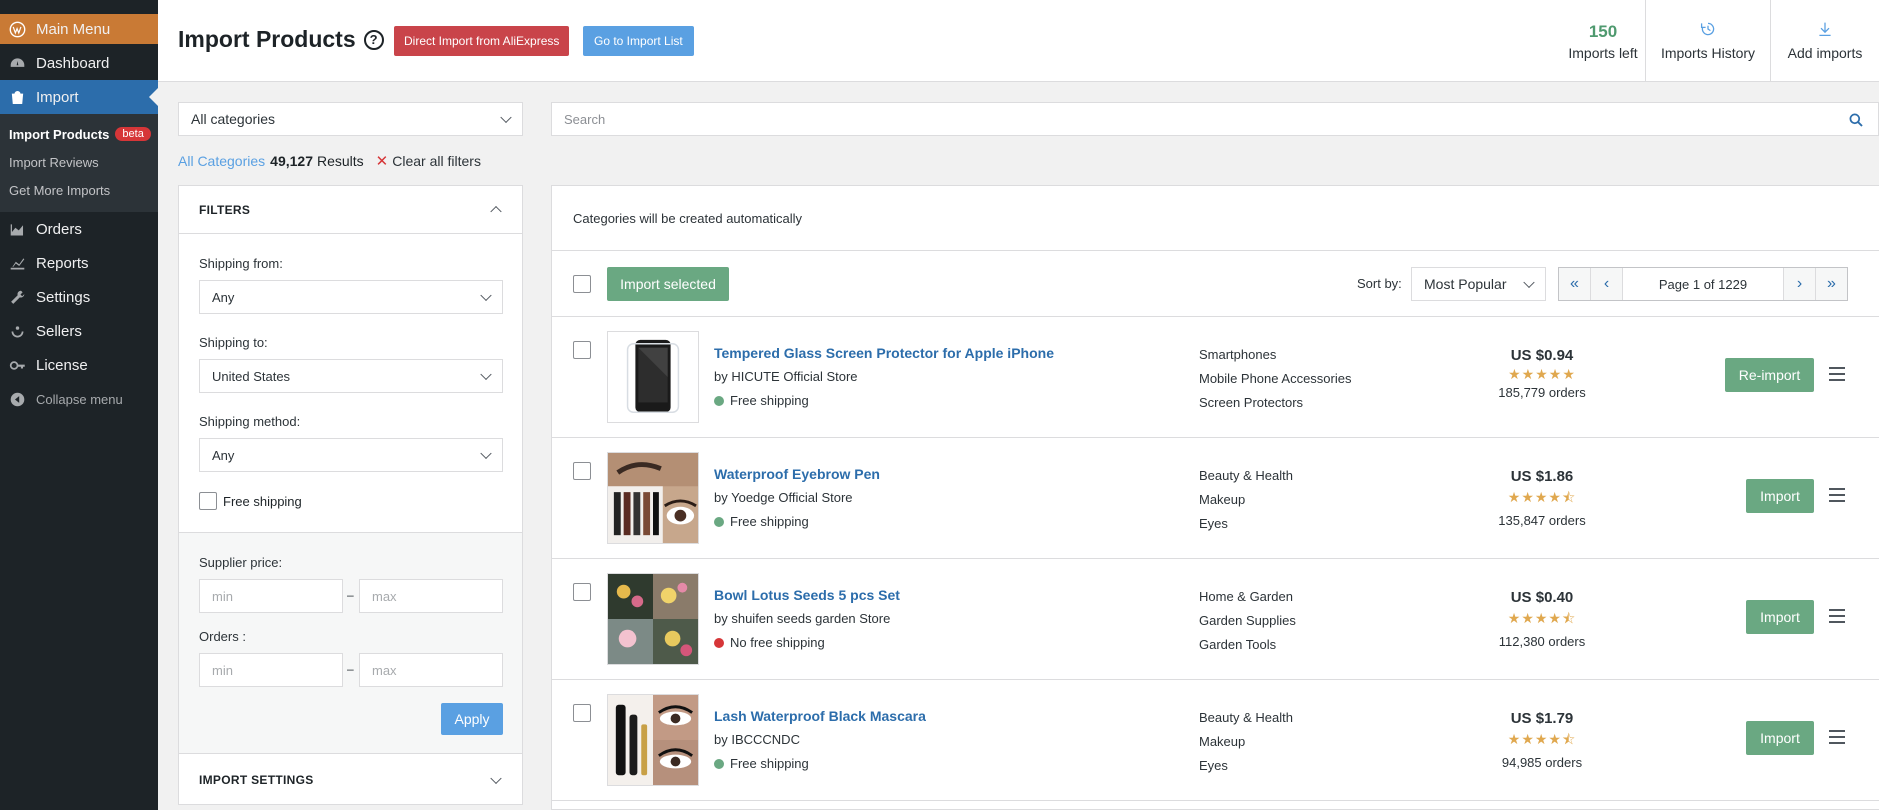 This screenshot has width=1879, height=810. Describe the element at coordinates (1542, 520) in the screenshot. I see `order-count: 135,847 orders` at that location.